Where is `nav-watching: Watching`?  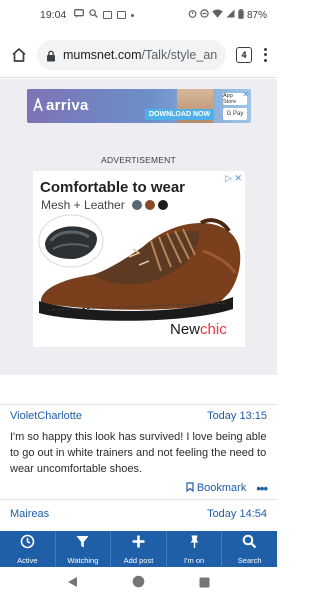
nav-watching: Watching is located at coordinates (84, 549).